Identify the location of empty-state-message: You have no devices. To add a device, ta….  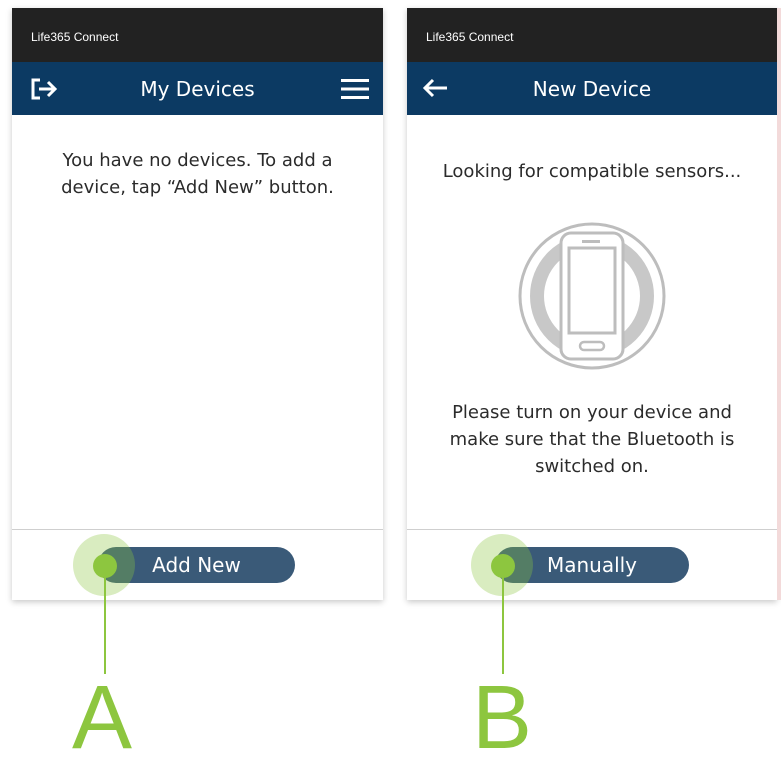
(197, 174).